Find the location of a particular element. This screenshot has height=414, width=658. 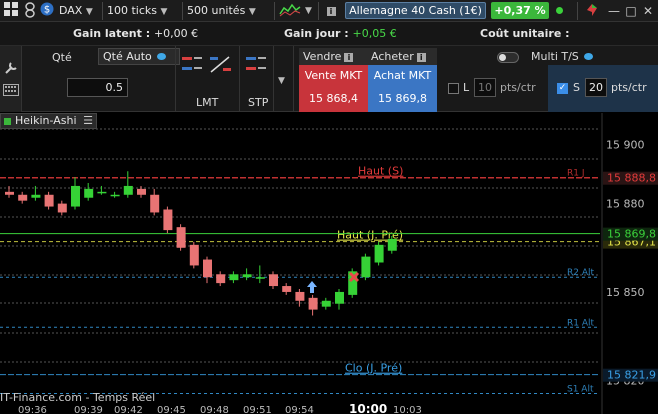

side-tools is located at coordinates (11, 79).